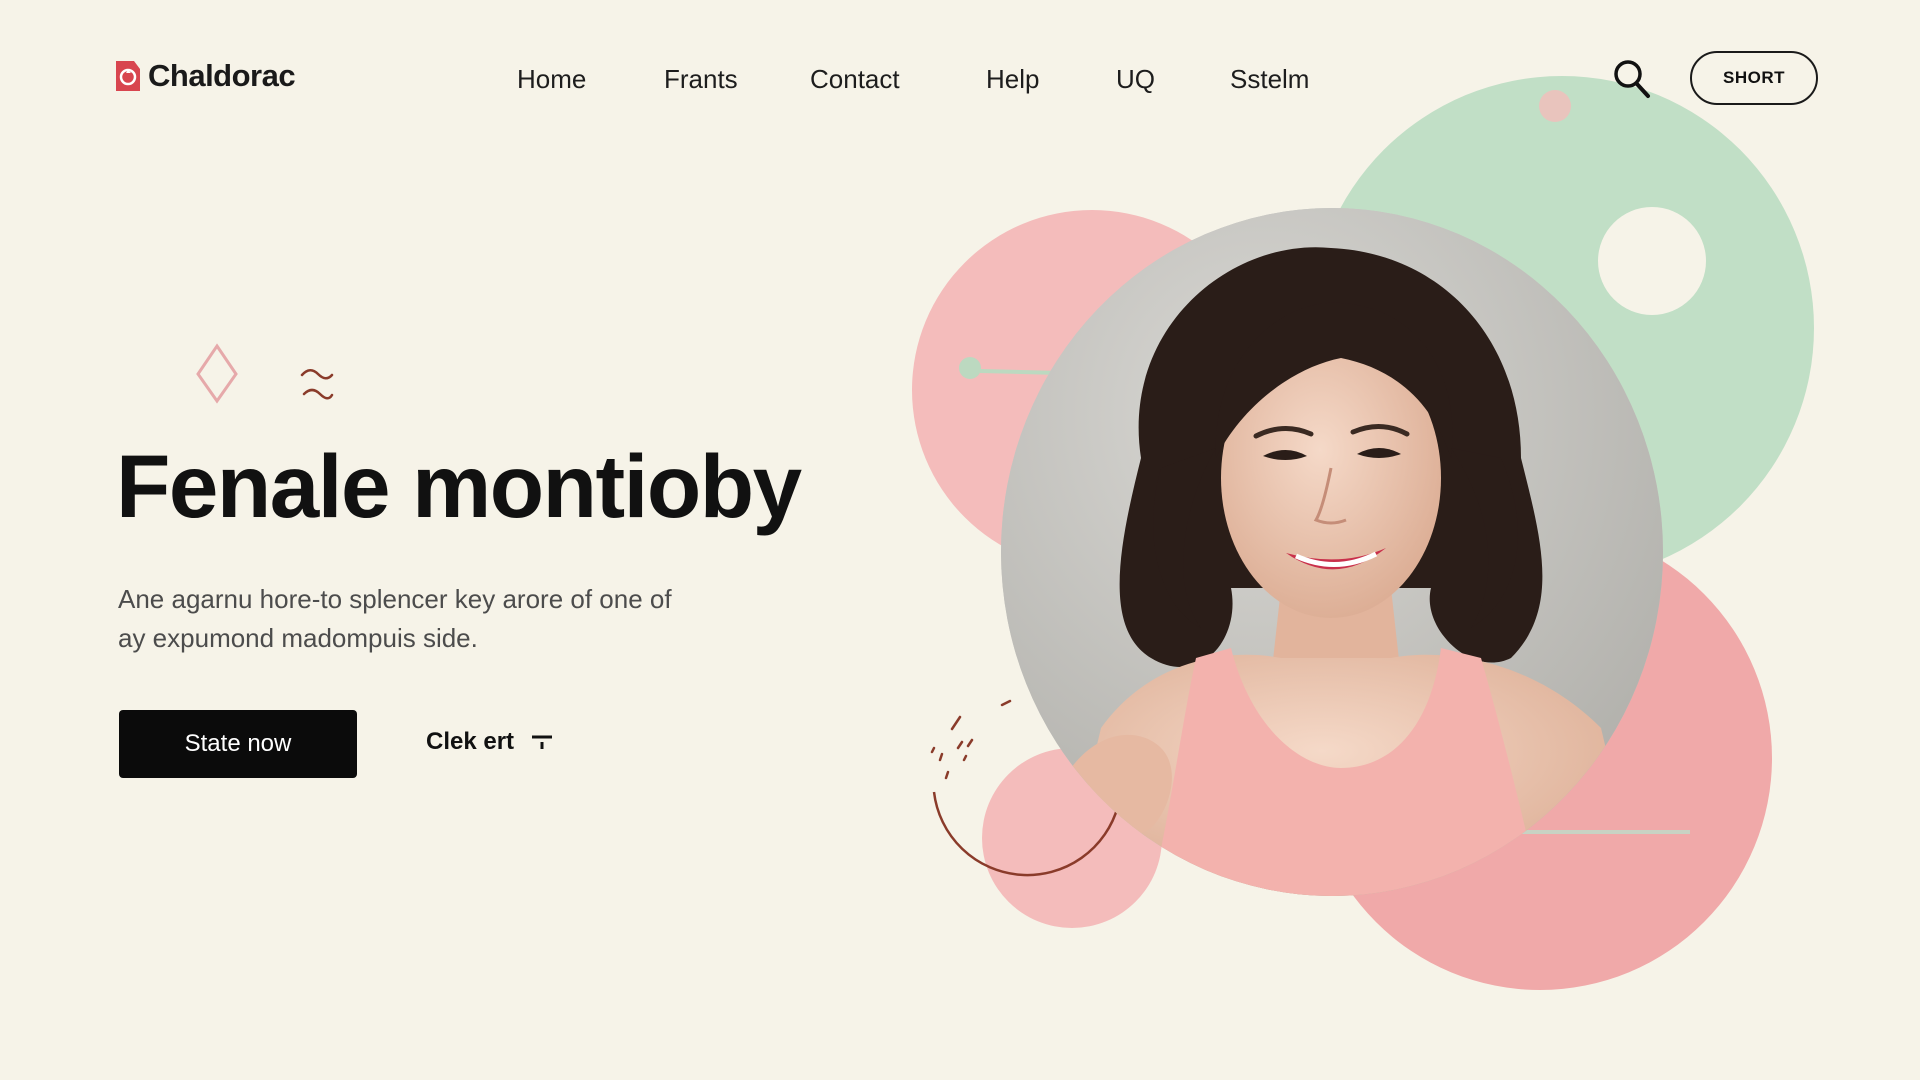 The image size is (1920, 1080). I want to click on short-button: SHORT, so click(1754, 78).